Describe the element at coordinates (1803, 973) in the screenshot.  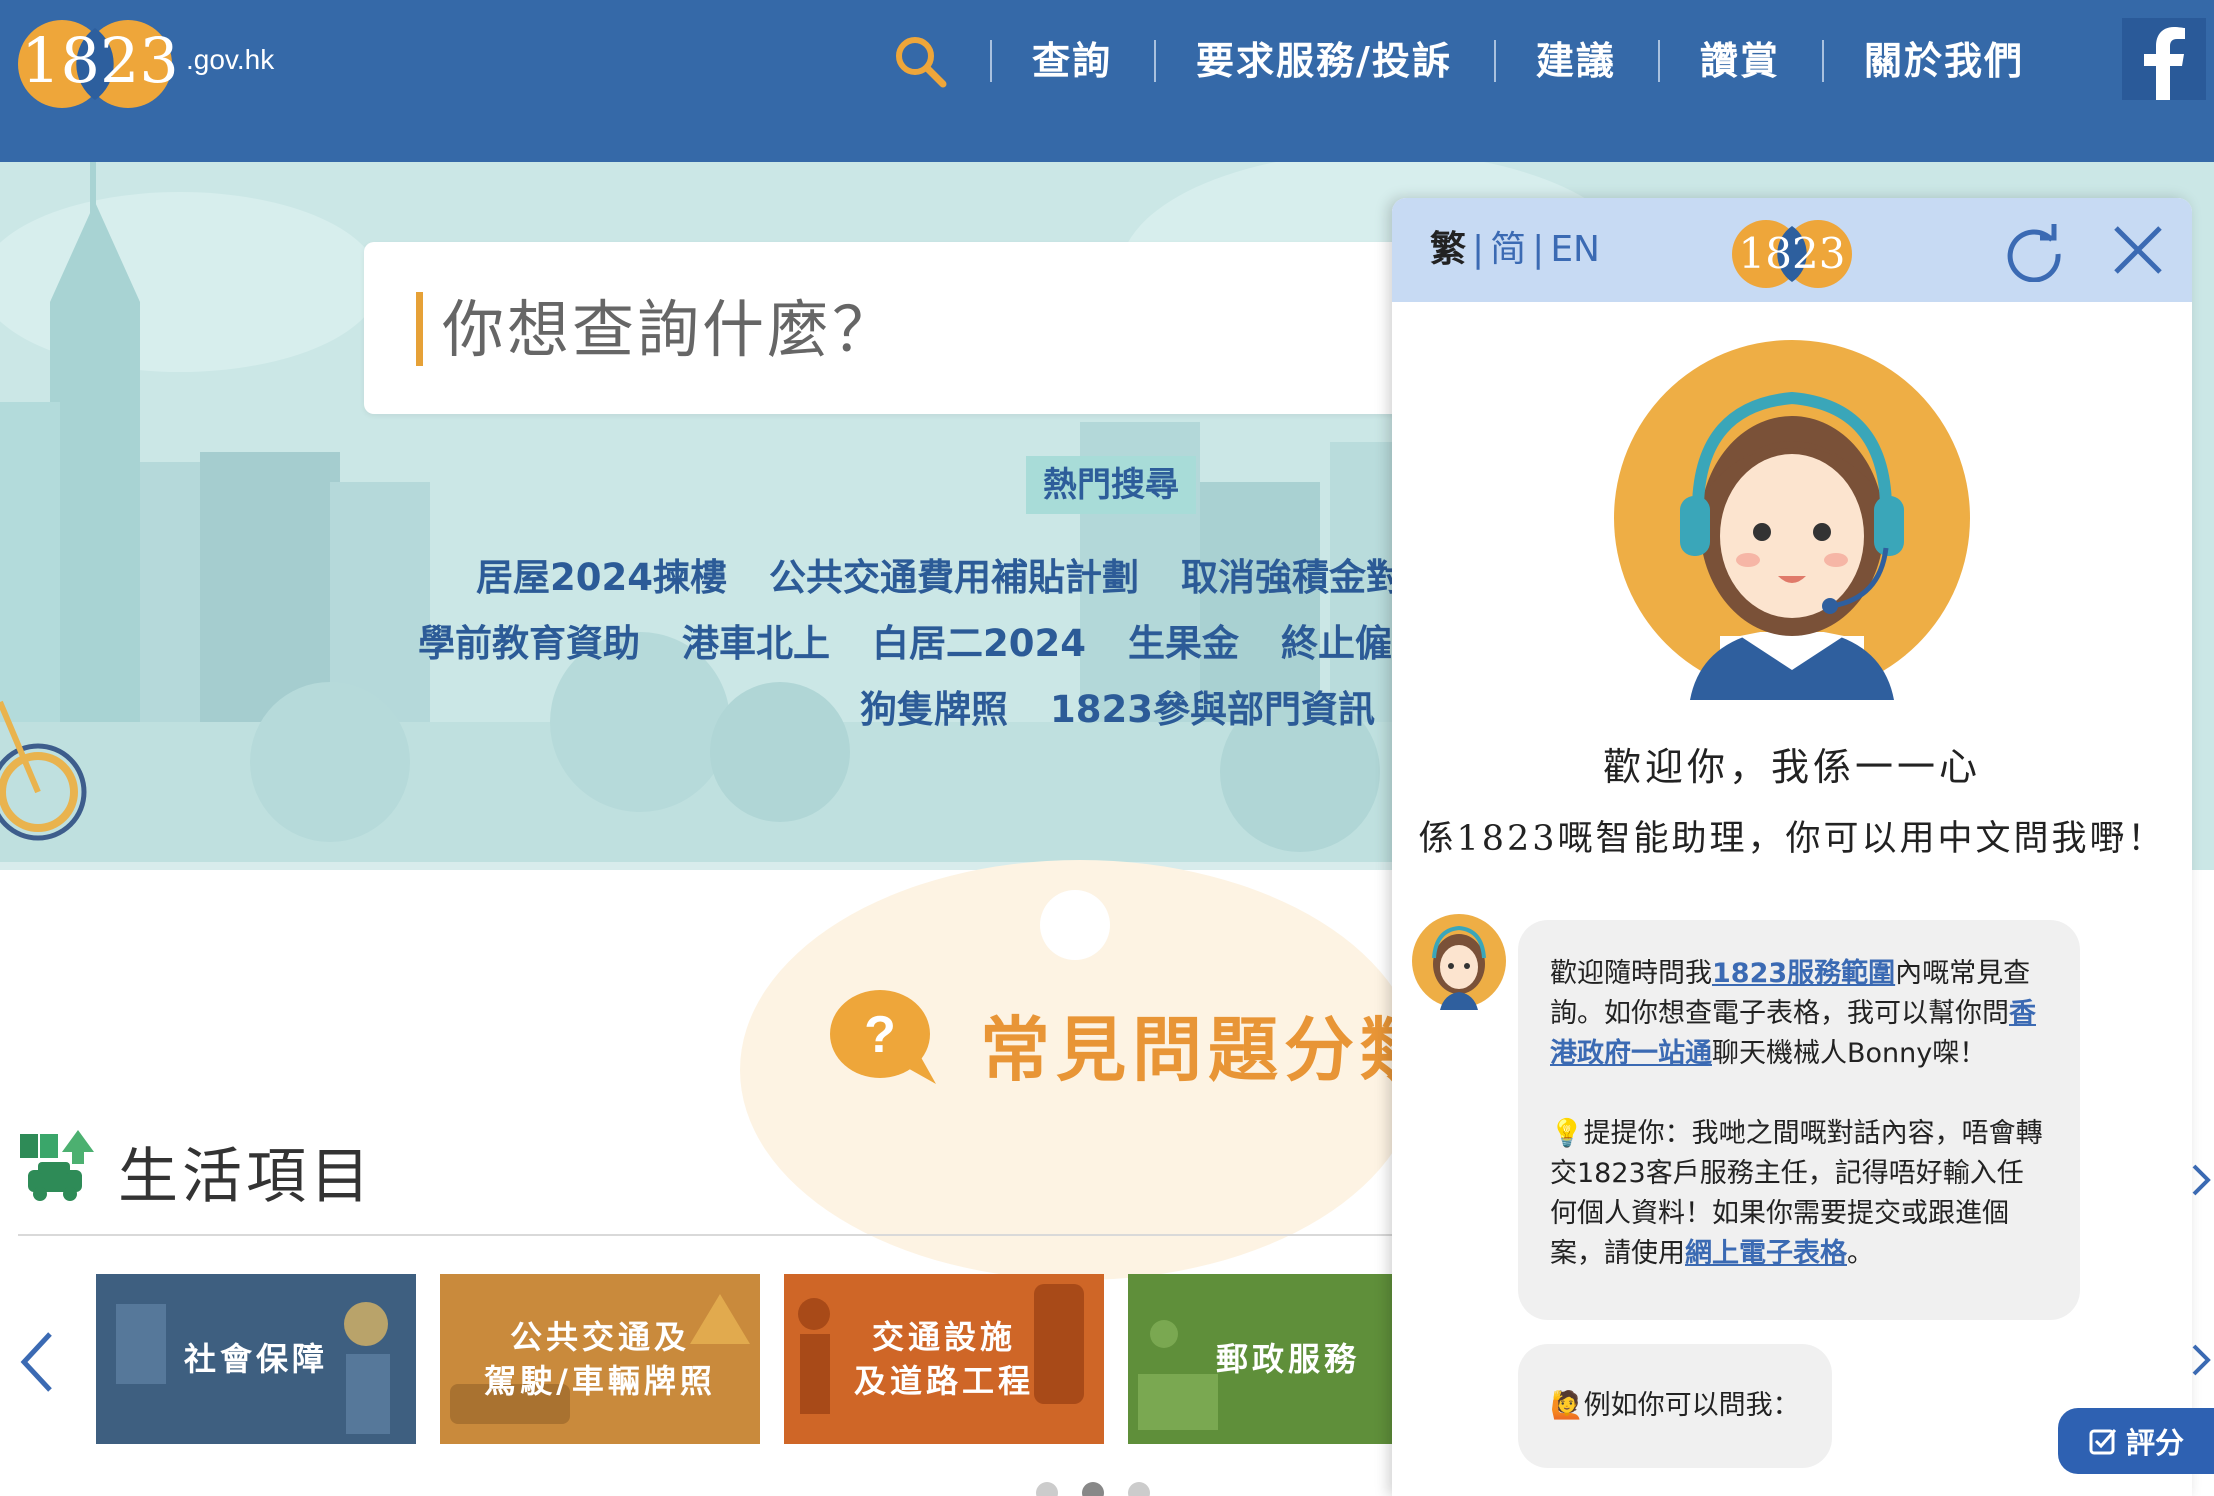
I see `service-scope-link: 1823服務範圍` at that location.